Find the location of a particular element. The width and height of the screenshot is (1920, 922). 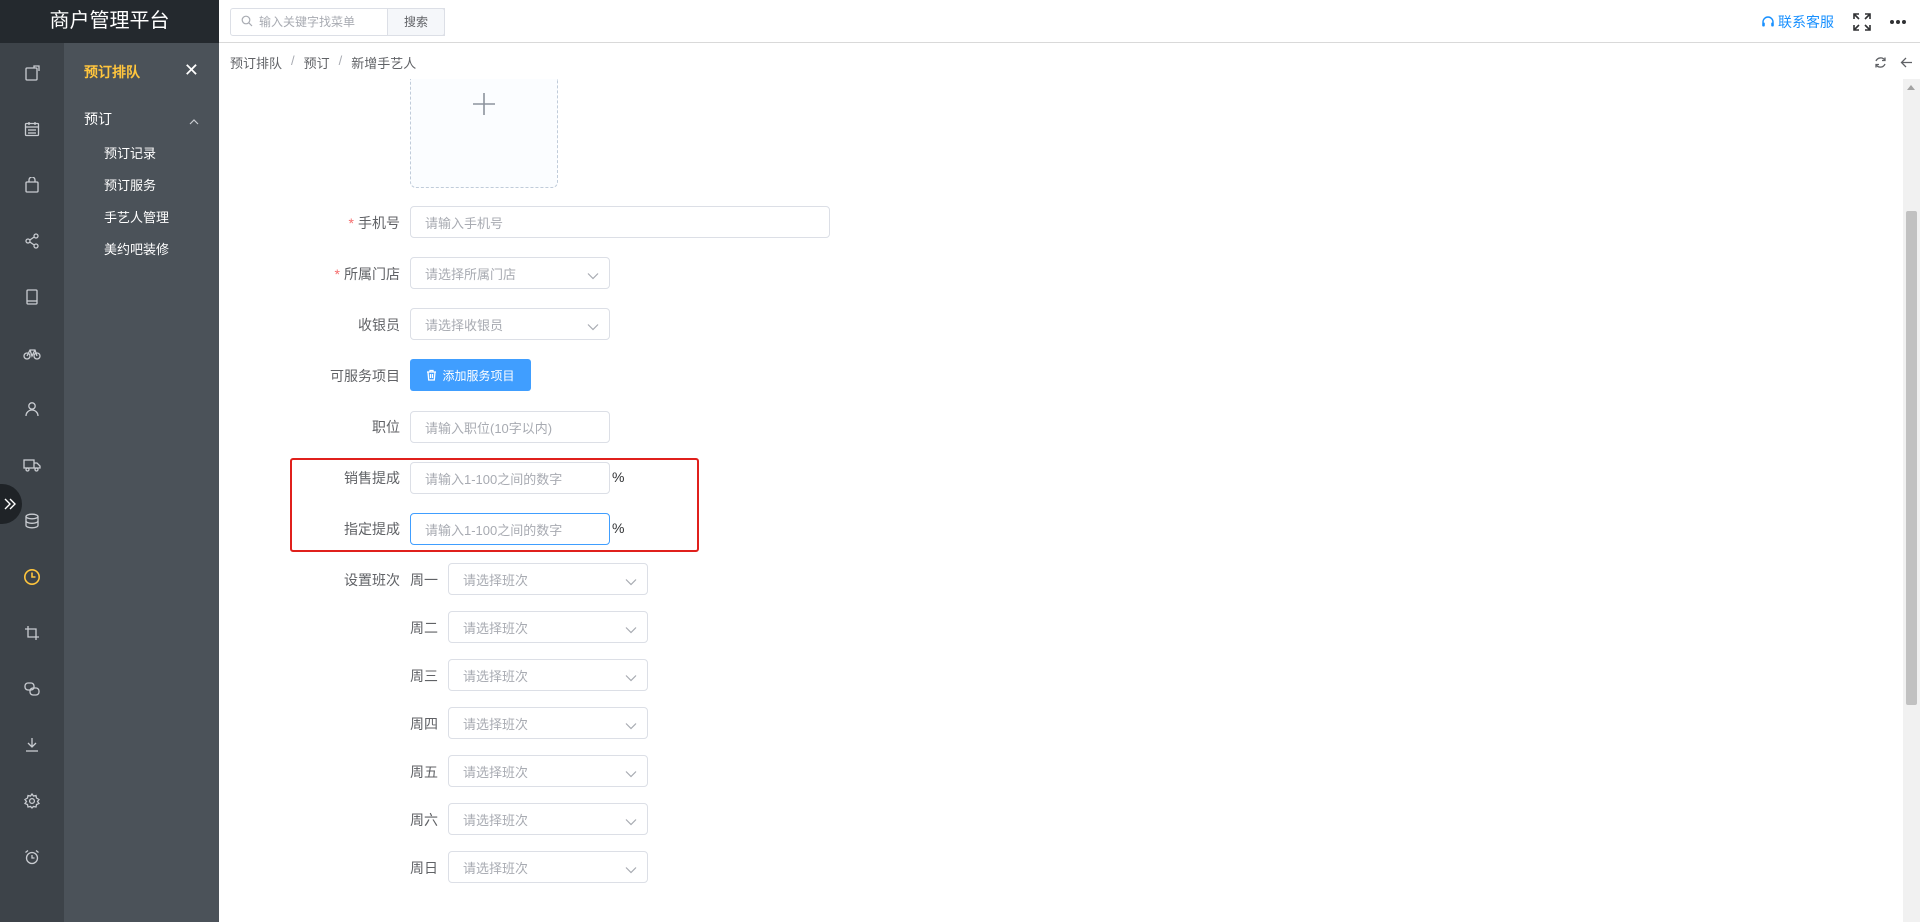

breadcrumb: 预订排队 / 预订 / 新增手艺人 is located at coordinates (323, 62).